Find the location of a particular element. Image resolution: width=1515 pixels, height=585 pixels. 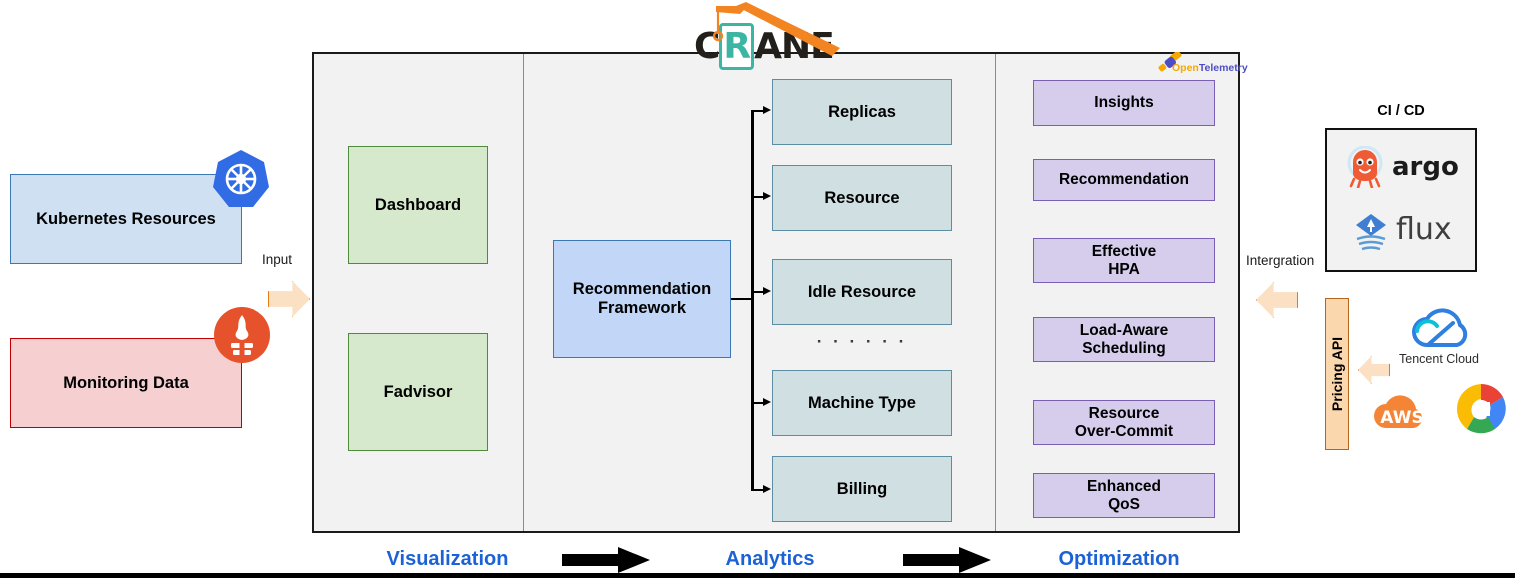

optimization-box-resource-over-commit: Resource Over-Commit is located at coordinates (1124, 422).